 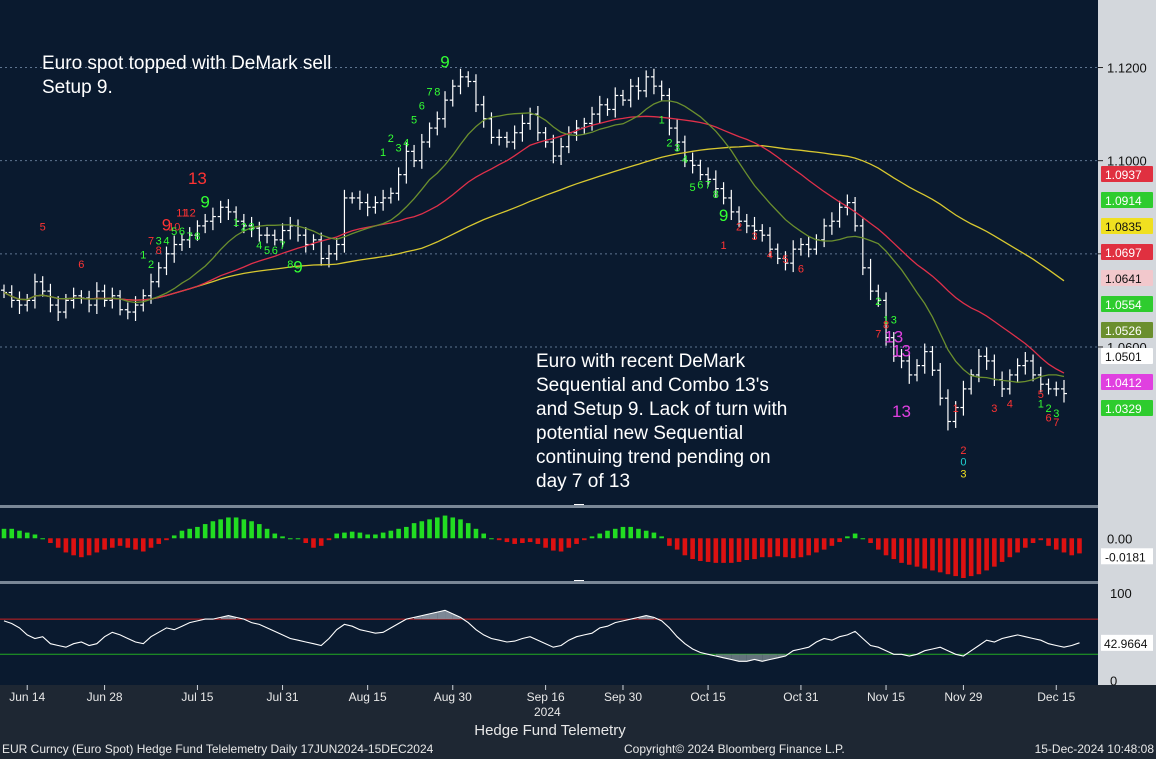 I want to click on td-count-label: 9, so click(x=297, y=266).